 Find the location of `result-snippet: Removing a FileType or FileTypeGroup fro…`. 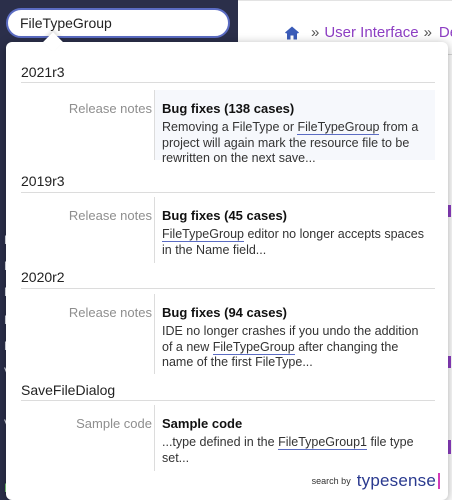

result-snippet: Removing a FileType or FileTypeGroup fro… is located at coordinates (290, 142).